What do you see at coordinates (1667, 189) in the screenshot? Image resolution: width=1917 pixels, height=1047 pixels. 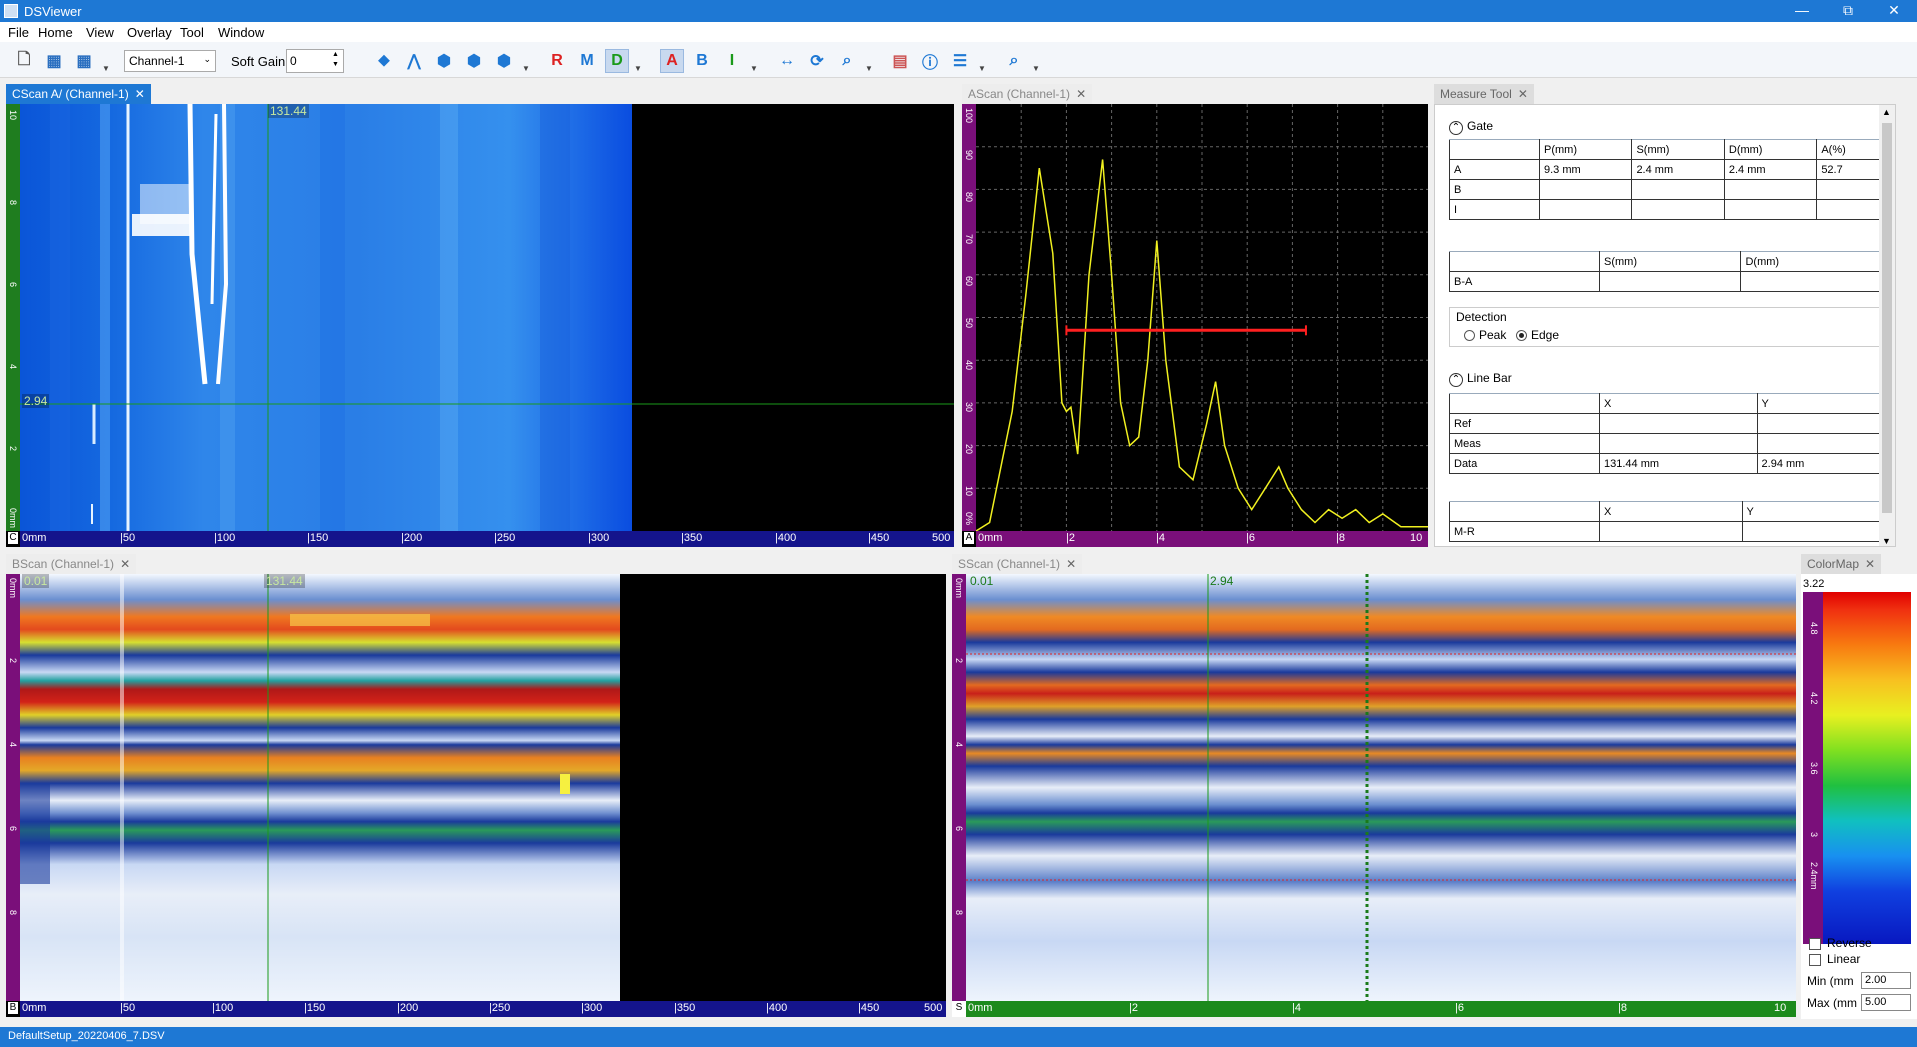 I see `table-row: B` at bounding box center [1667, 189].